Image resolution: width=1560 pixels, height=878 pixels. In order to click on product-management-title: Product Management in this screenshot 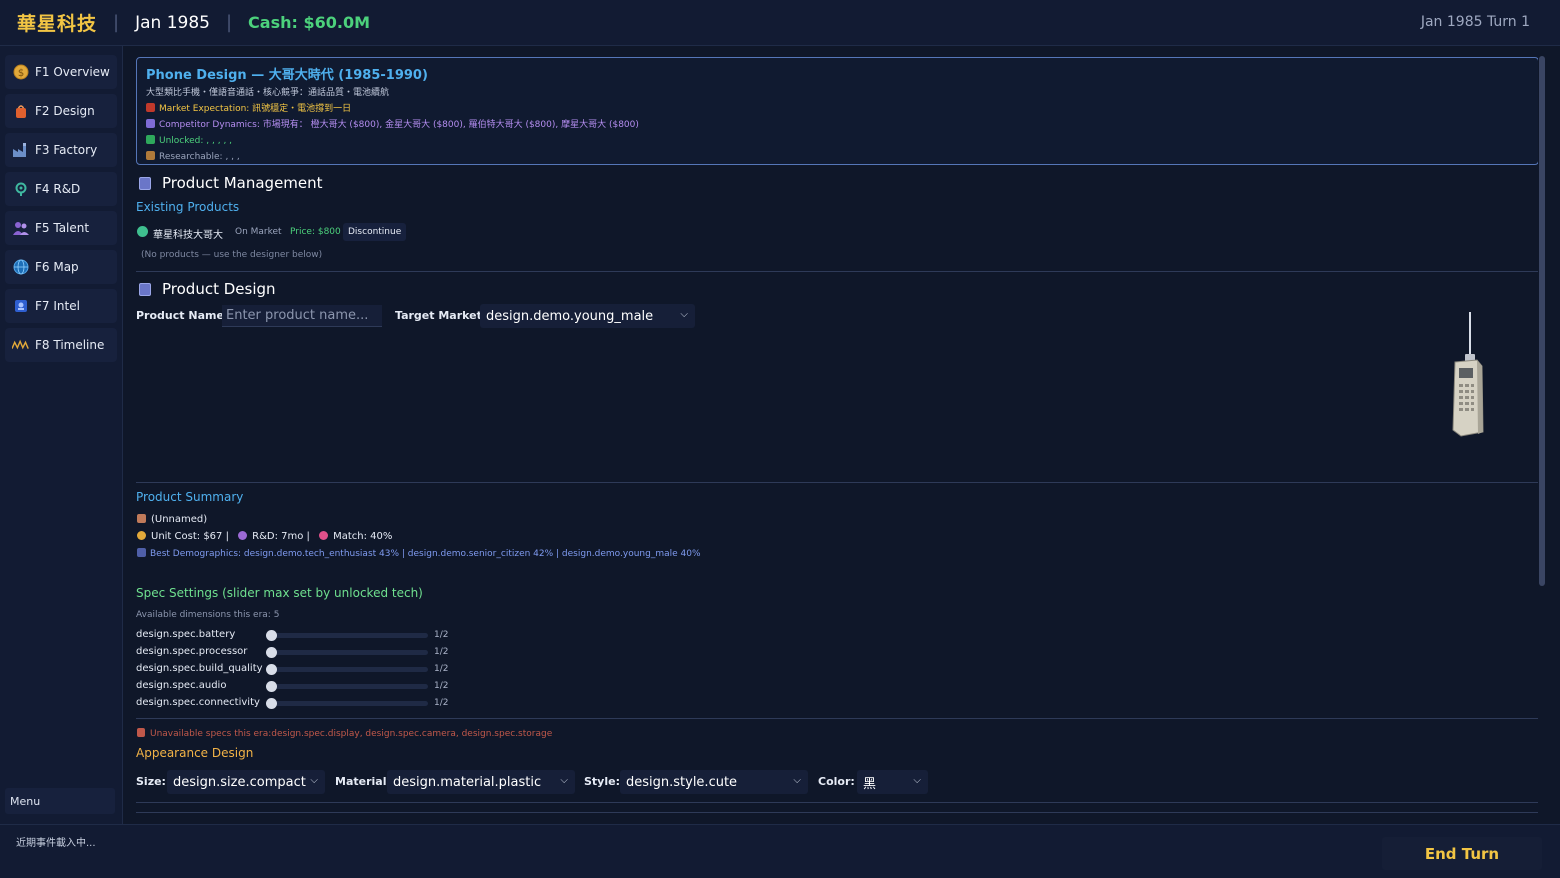, I will do `click(231, 183)`.